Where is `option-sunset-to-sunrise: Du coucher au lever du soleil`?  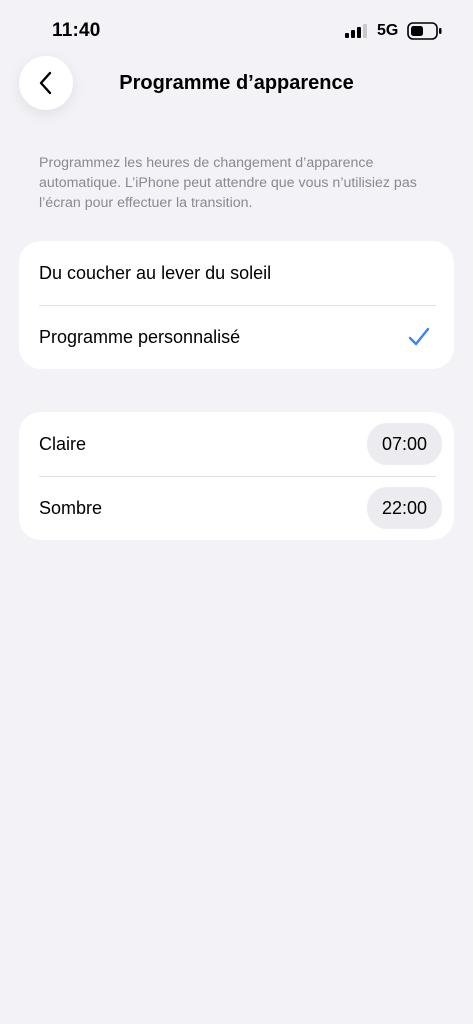 option-sunset-to-sunrise: Du coucher au lever du soleil is located at coordinates (236, 273).